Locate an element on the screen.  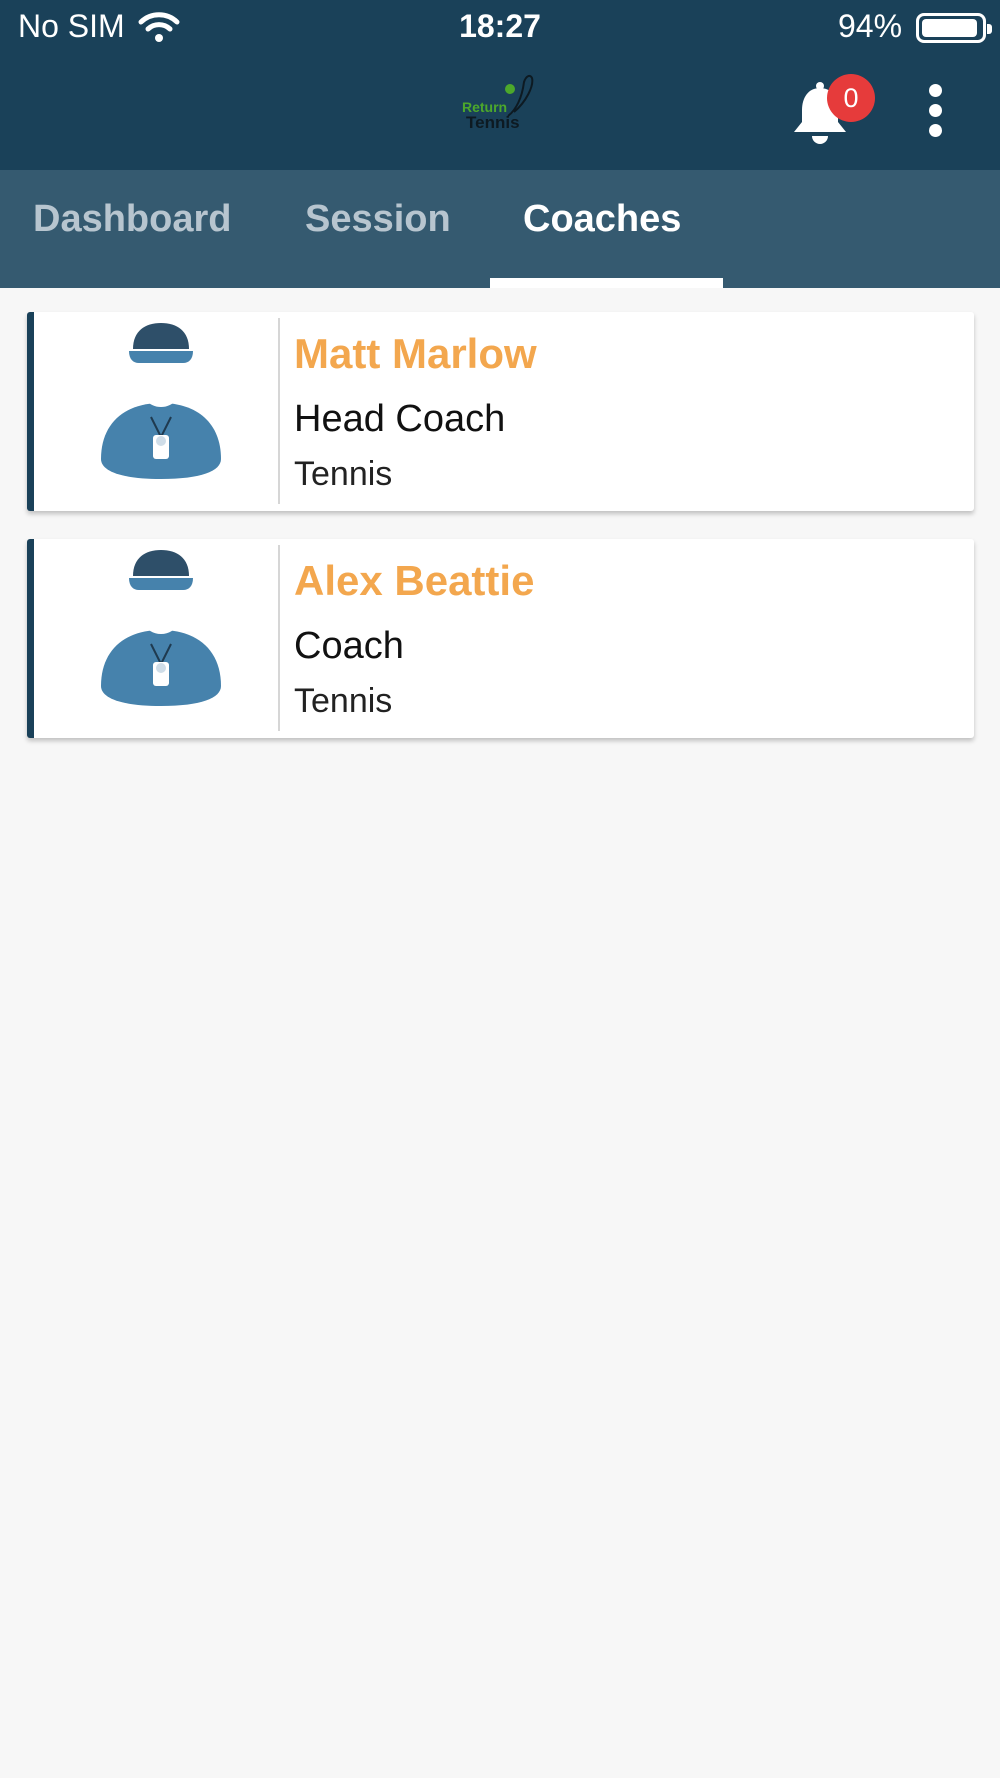
svg-text: Tennis is located at coordinates (493, 122).